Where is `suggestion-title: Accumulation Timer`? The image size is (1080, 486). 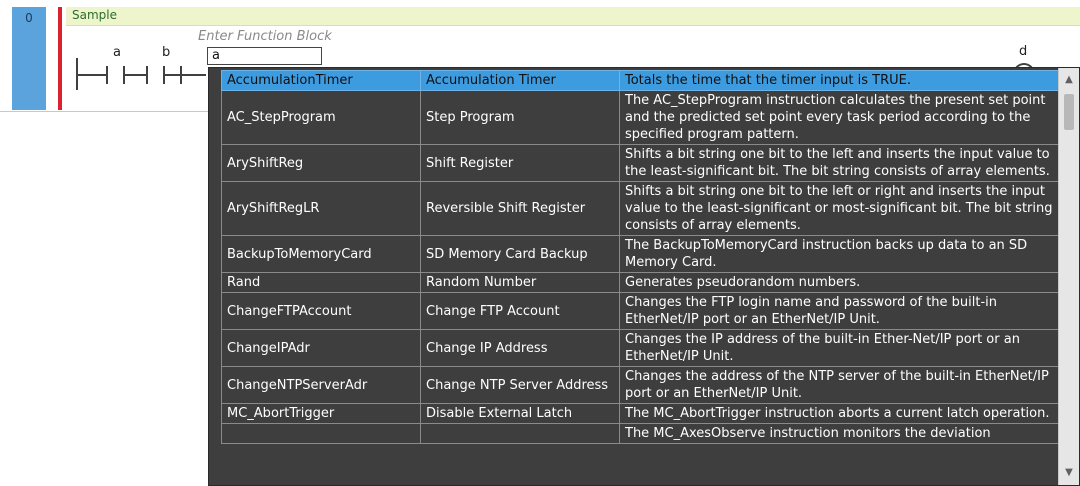
suggestion-title: Accumulation Timer is located at coordinates (520, 80).